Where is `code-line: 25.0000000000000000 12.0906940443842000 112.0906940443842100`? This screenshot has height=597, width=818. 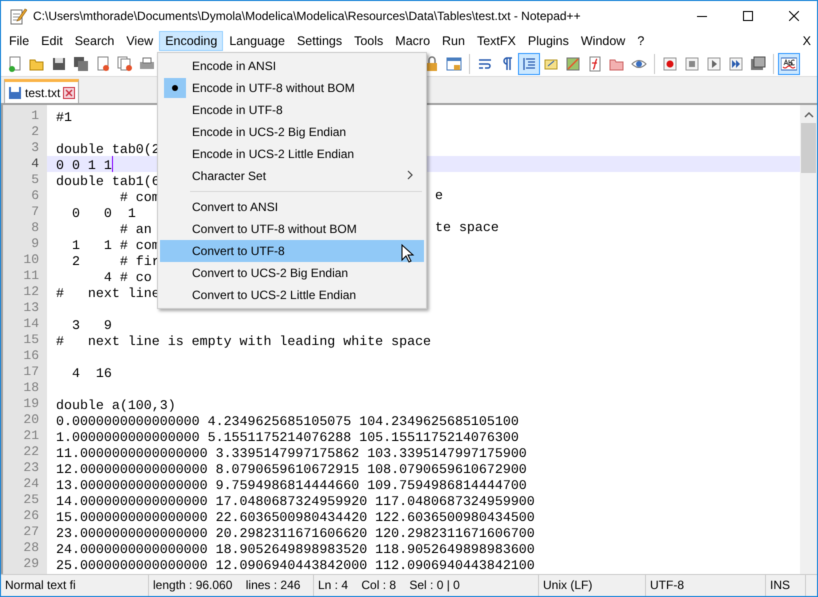
code-line: 25.0000000000000000 12.0906940443842000 112.0906940443842100 is located at coordinates (295, 566).